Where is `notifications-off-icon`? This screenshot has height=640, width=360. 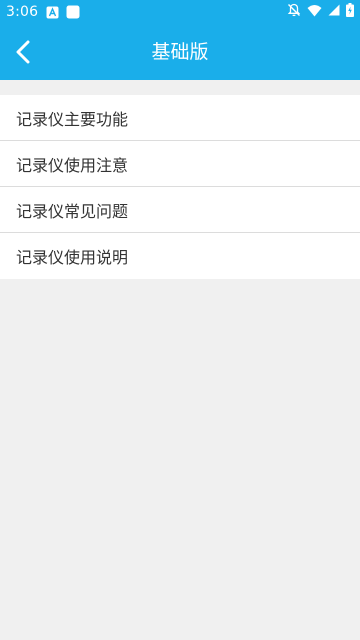
notifications-off-icon is located at coordinates (294, 12).